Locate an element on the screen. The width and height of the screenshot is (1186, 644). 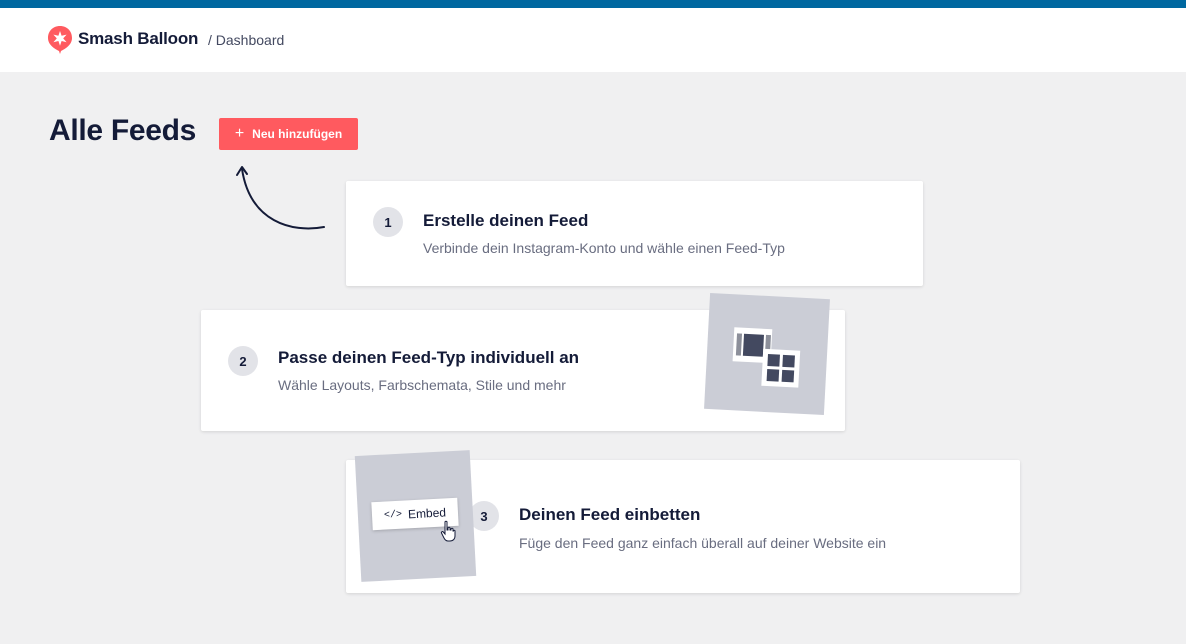
breadcrumb: / Dashboard is located at coordinates (246, 40).